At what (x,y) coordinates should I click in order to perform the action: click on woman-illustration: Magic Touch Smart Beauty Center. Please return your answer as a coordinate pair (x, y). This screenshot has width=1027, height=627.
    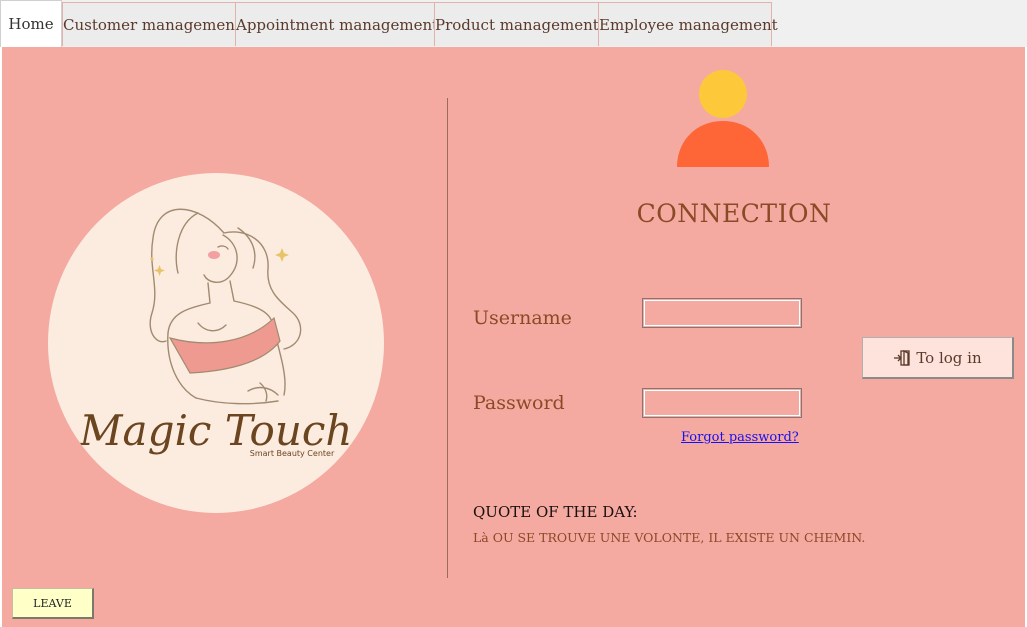
    Looking at the image, I should click on (216, 333).